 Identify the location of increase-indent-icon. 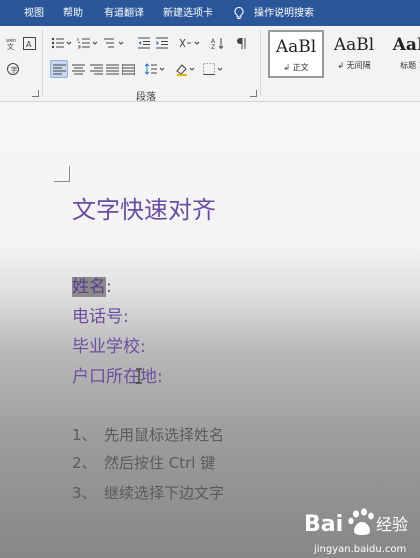
(162, 43).